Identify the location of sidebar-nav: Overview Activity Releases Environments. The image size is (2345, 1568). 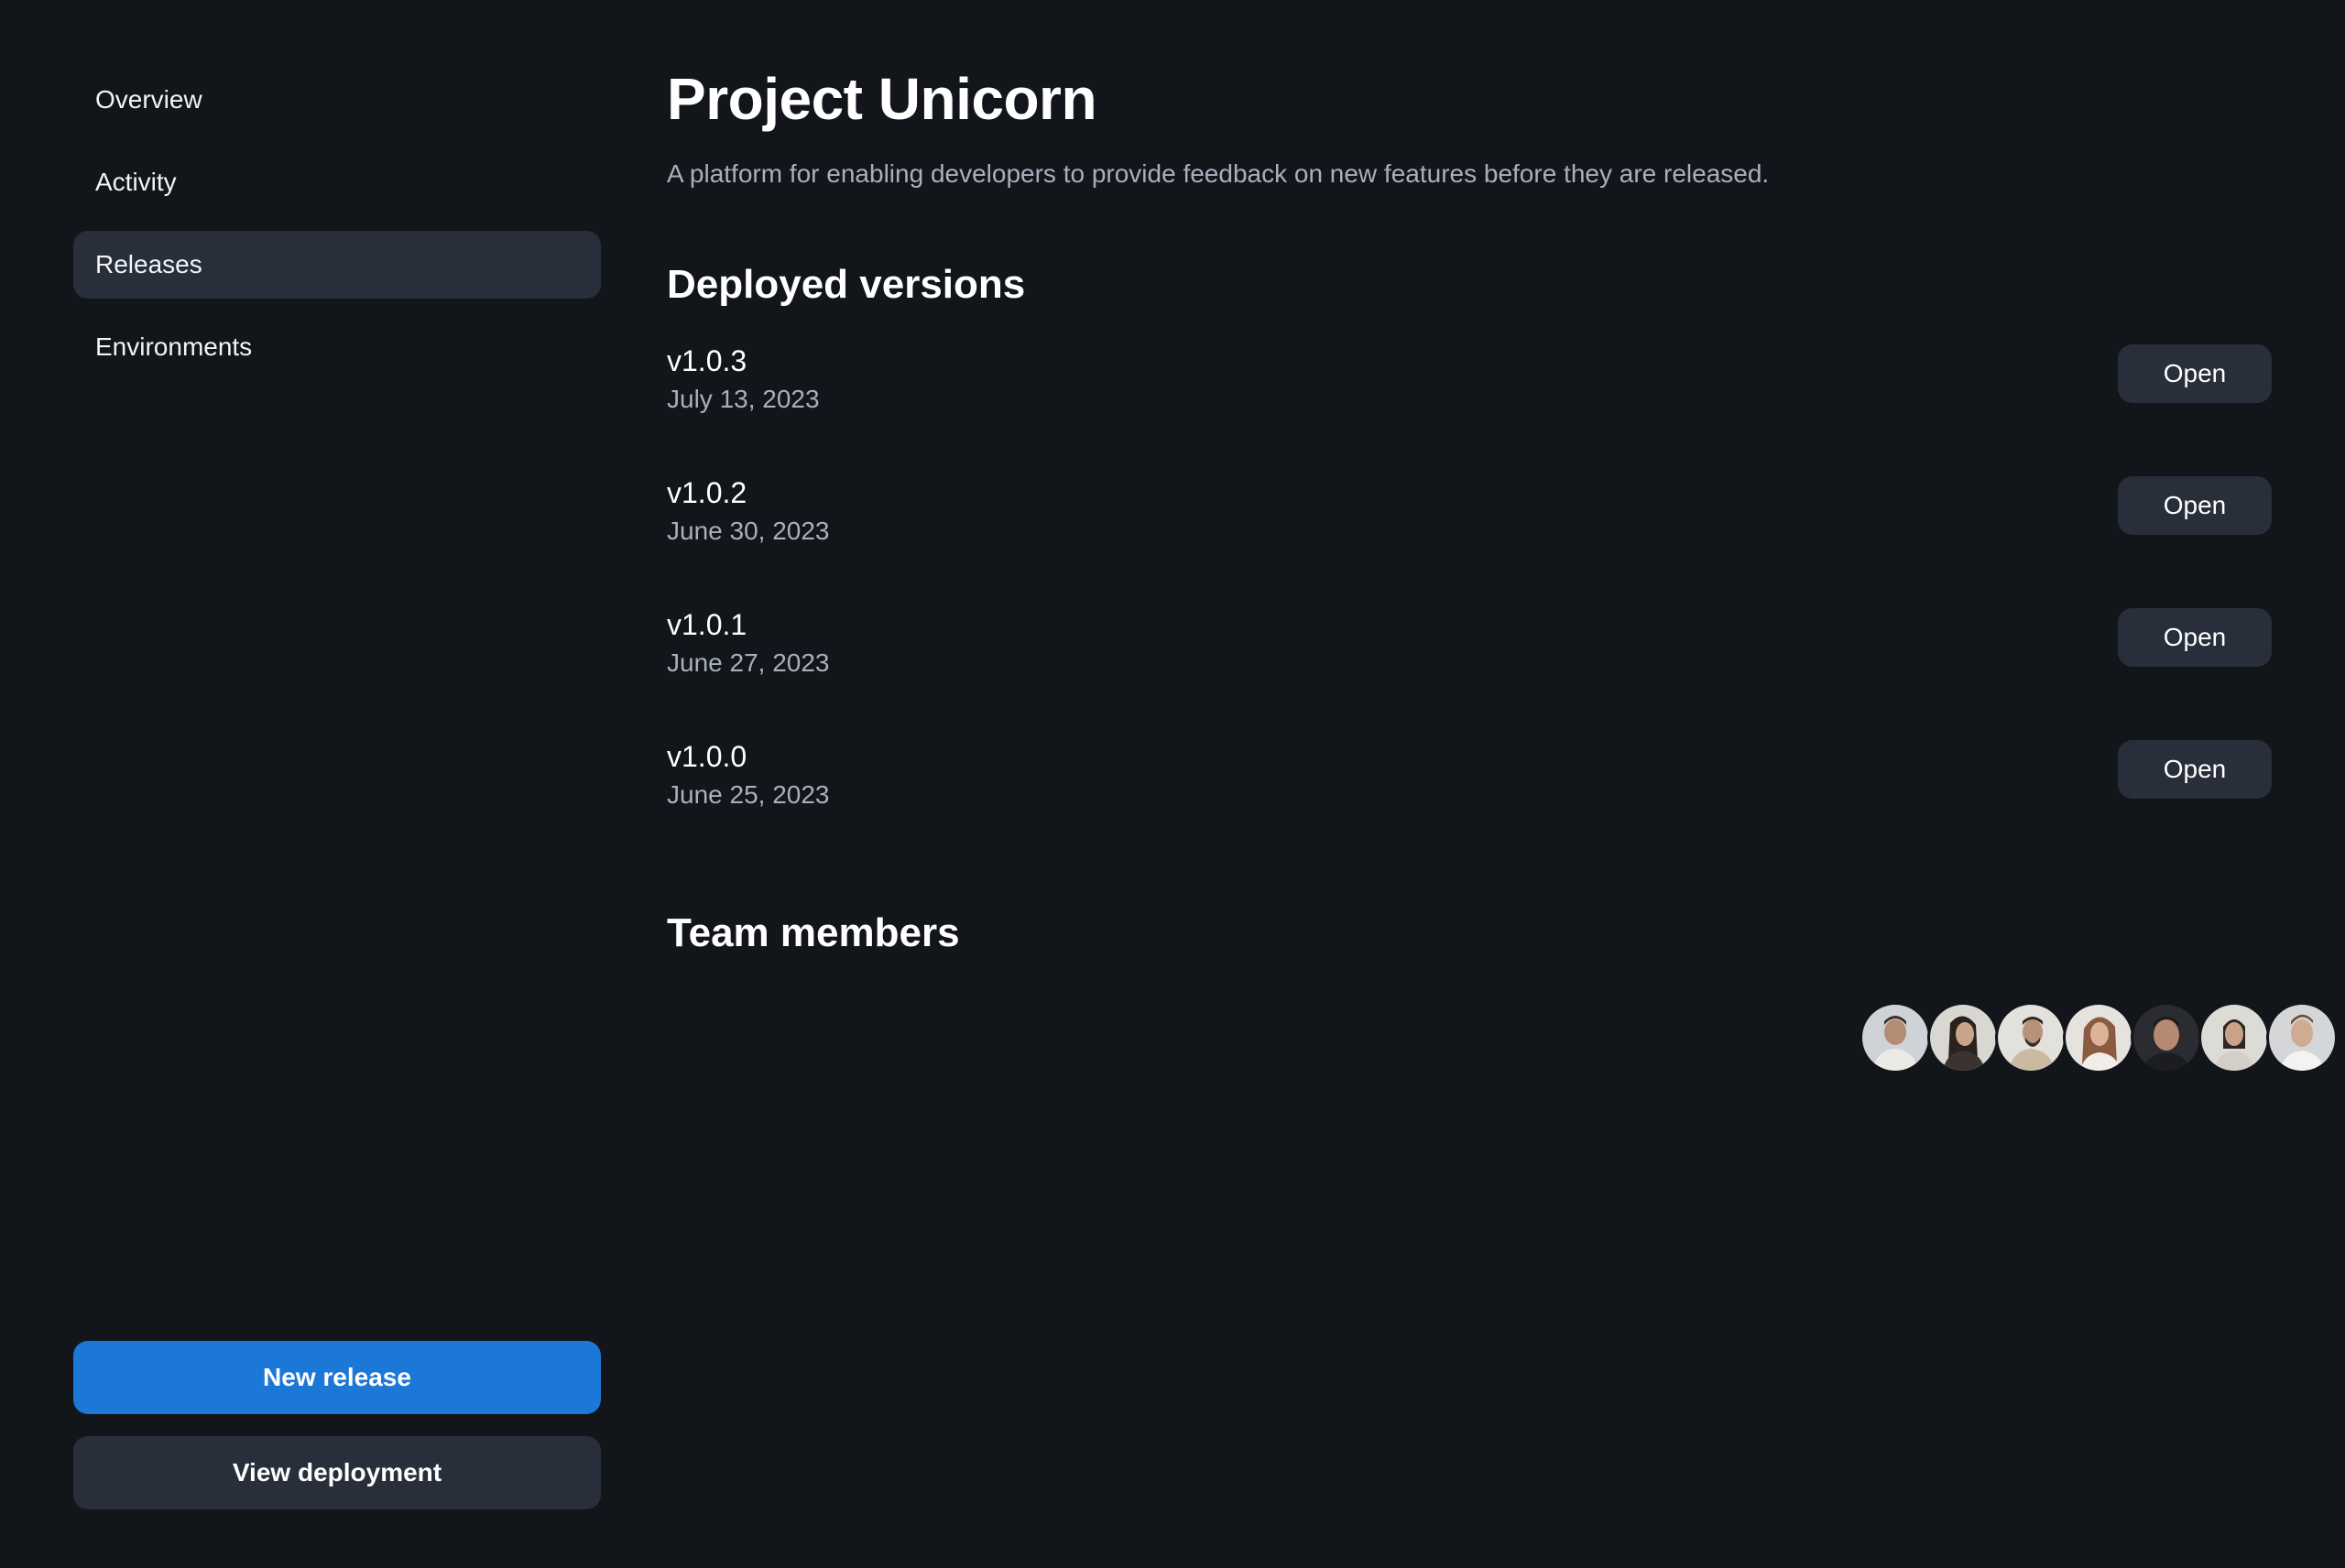
(337, 231).